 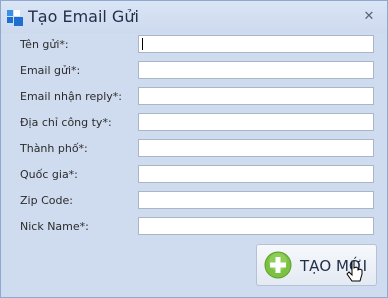 What do you see at coordinates (15, 18) in the screenshot?
I see `app-logo-icon` at bounding box center [15, 18].